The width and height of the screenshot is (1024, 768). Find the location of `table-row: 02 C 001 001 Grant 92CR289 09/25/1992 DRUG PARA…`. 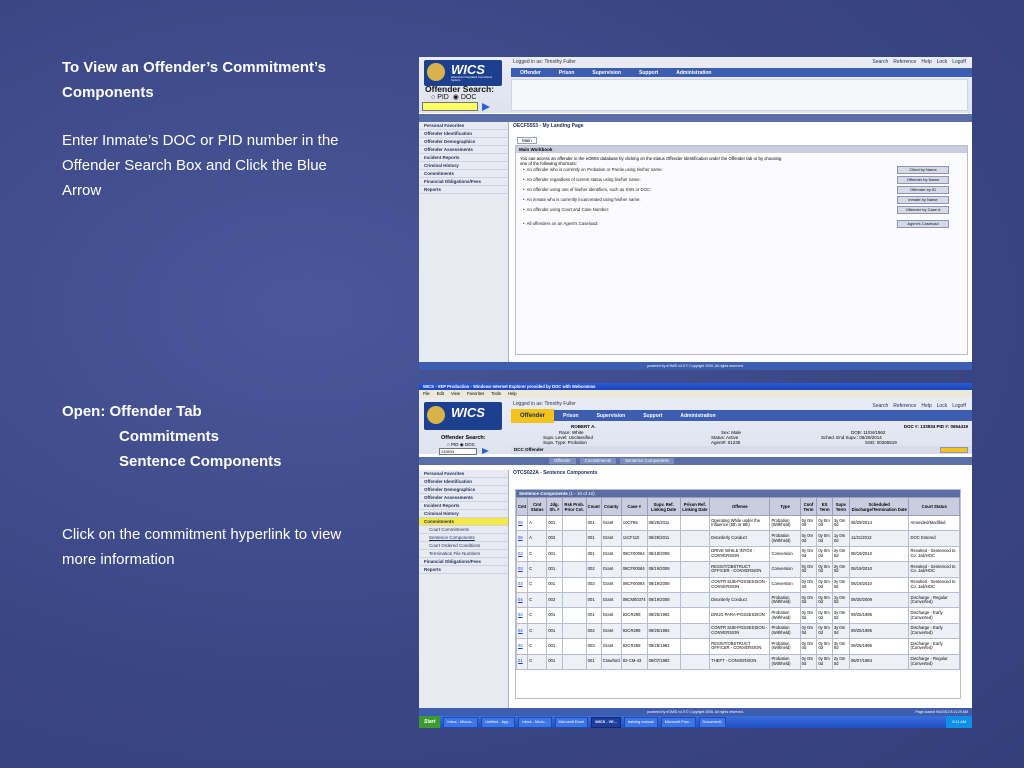

table-row: 02 C 001 001 Grant 92CR289 09/25/1992 DRUG PARA… is located at coordinates (737, 615).